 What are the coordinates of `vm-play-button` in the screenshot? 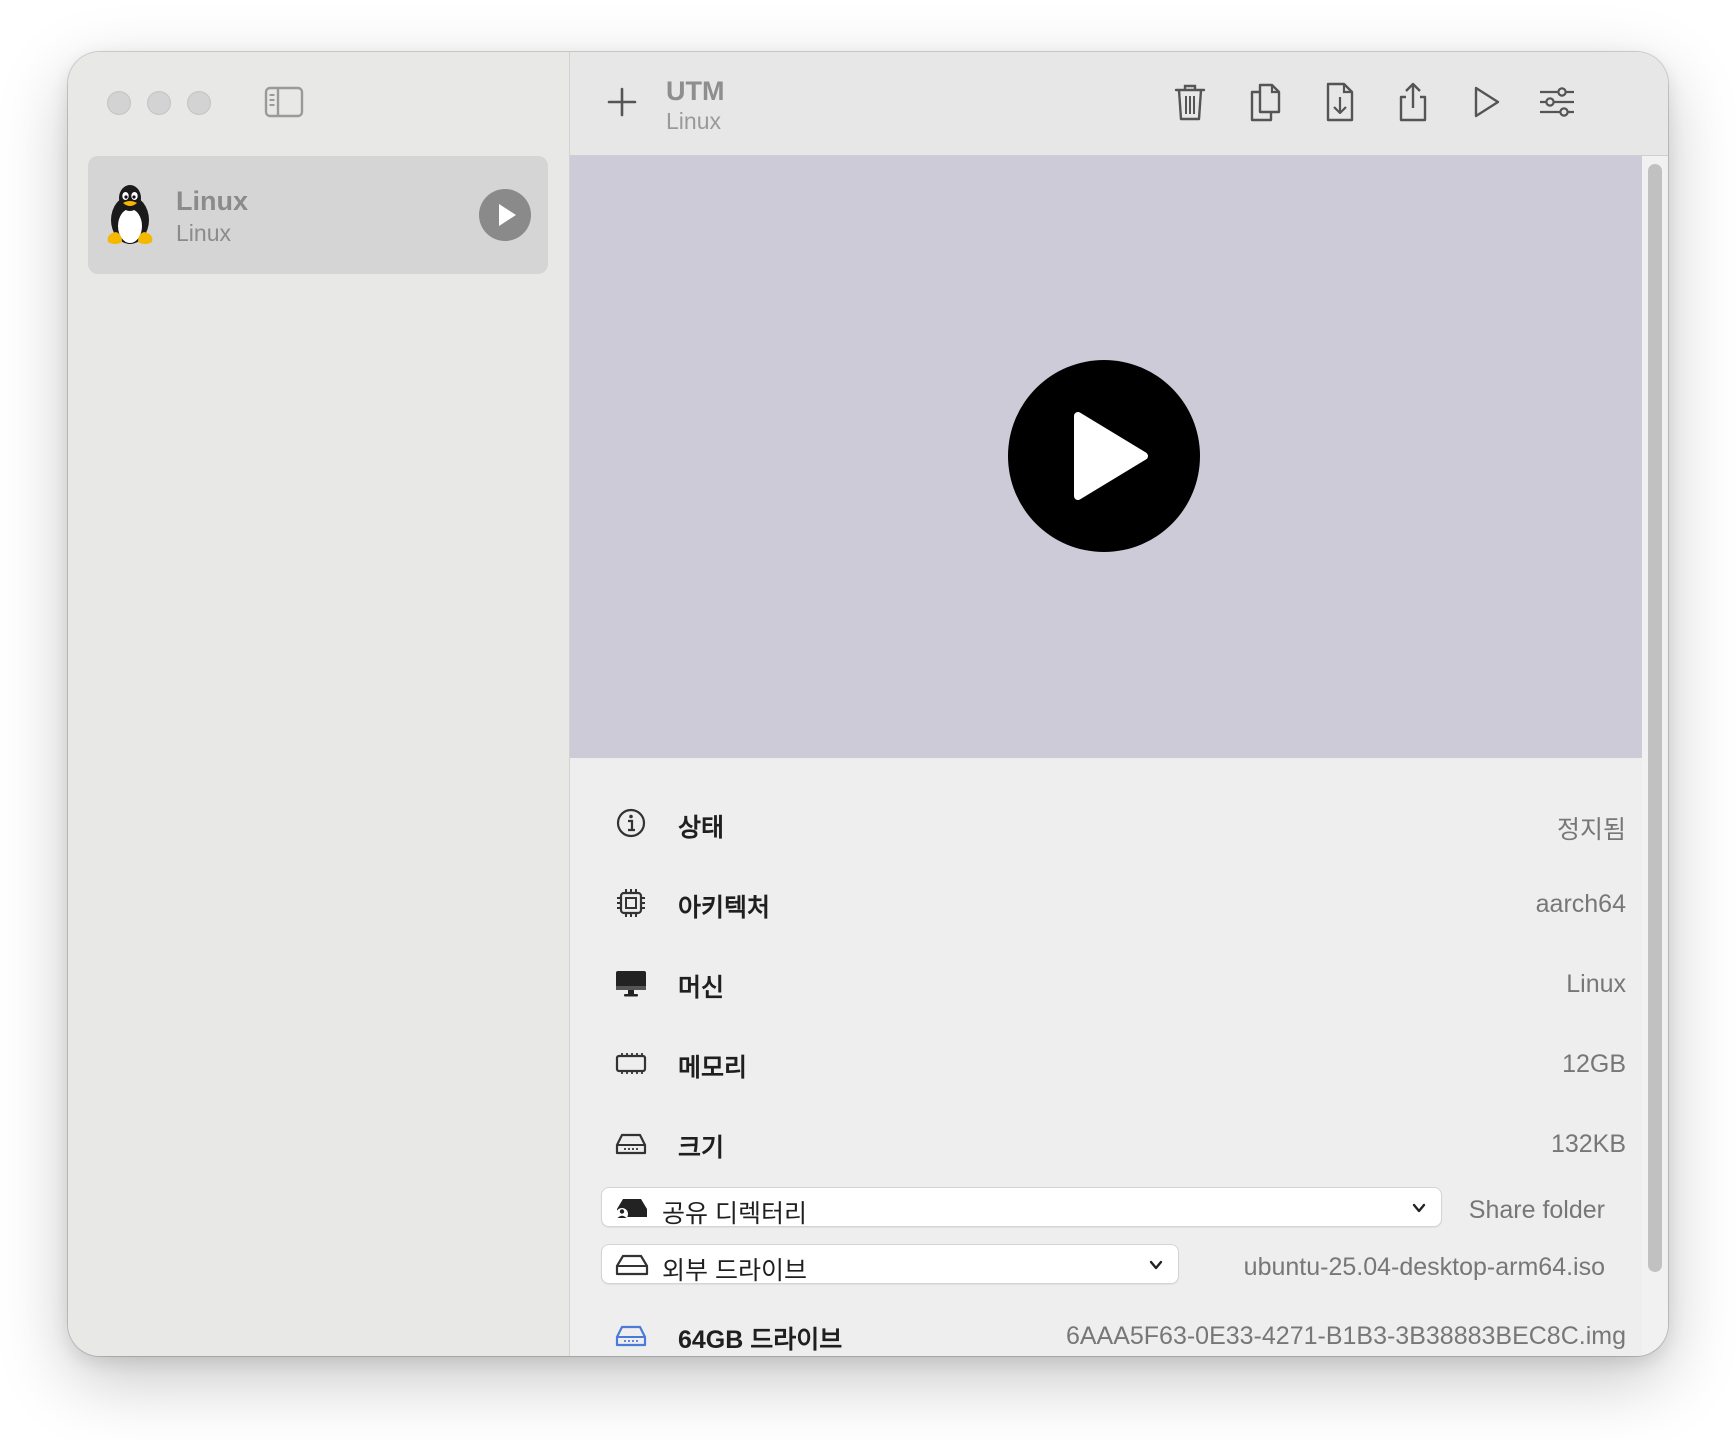 It's located at (505, 215).